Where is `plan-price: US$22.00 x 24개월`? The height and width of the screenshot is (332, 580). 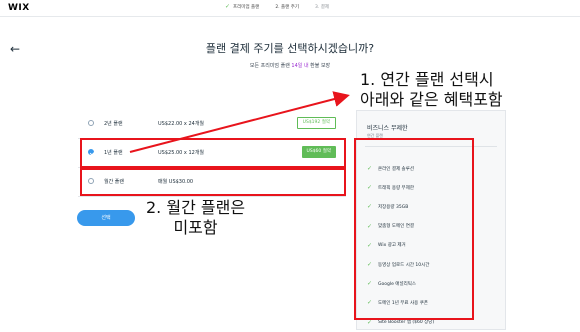
plan-price: US$22.00 x 24개월 is located at coordinates (181, 124).